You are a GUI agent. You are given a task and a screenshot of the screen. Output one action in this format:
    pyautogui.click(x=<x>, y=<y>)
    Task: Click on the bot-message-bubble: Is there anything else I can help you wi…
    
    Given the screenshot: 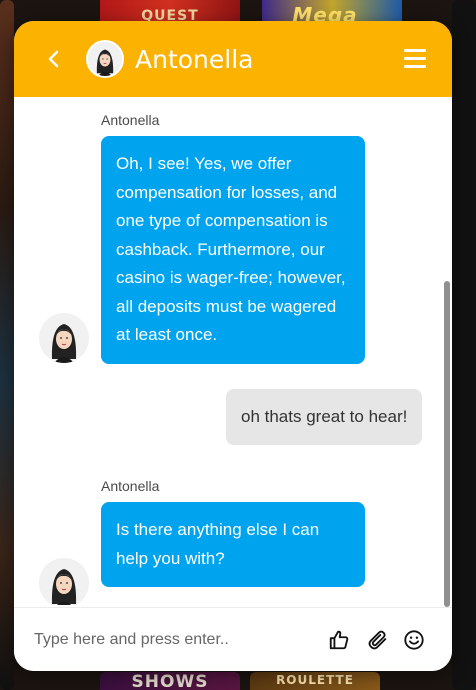 What is the action you would take?
    pyautogui.click(x=233, y=544)
    